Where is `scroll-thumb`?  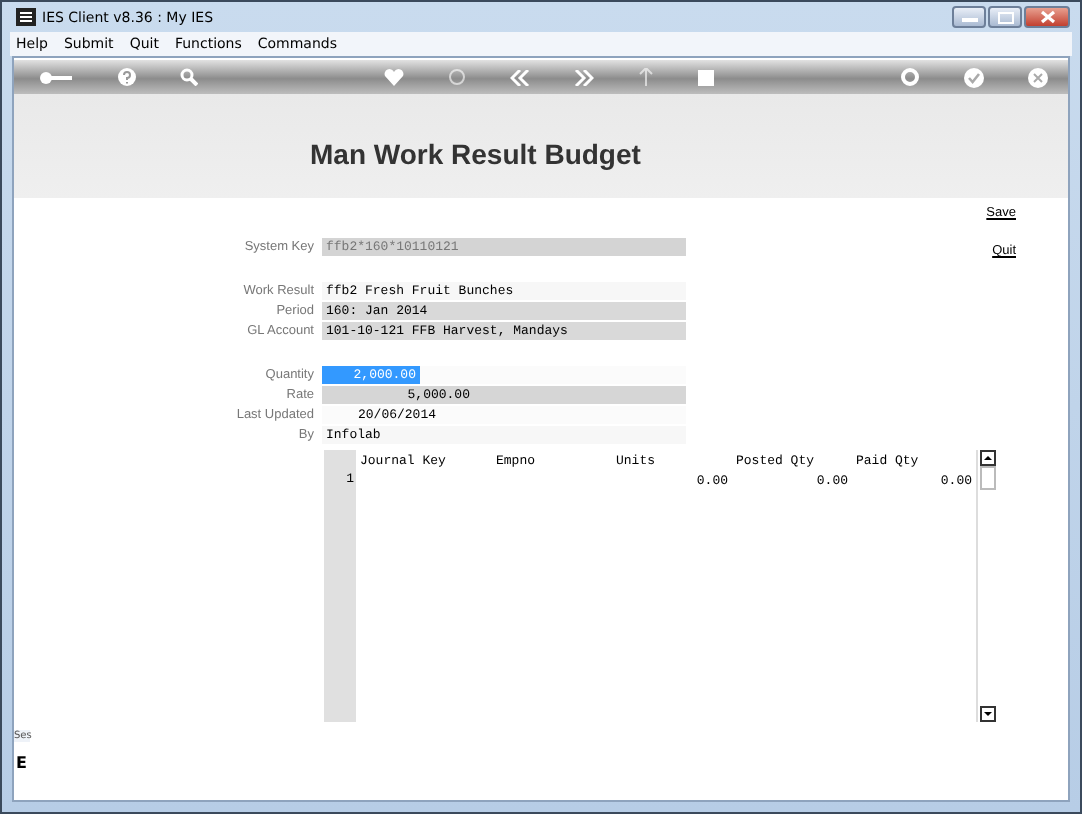 scroll-thumb is located at coordinates (988, 478).